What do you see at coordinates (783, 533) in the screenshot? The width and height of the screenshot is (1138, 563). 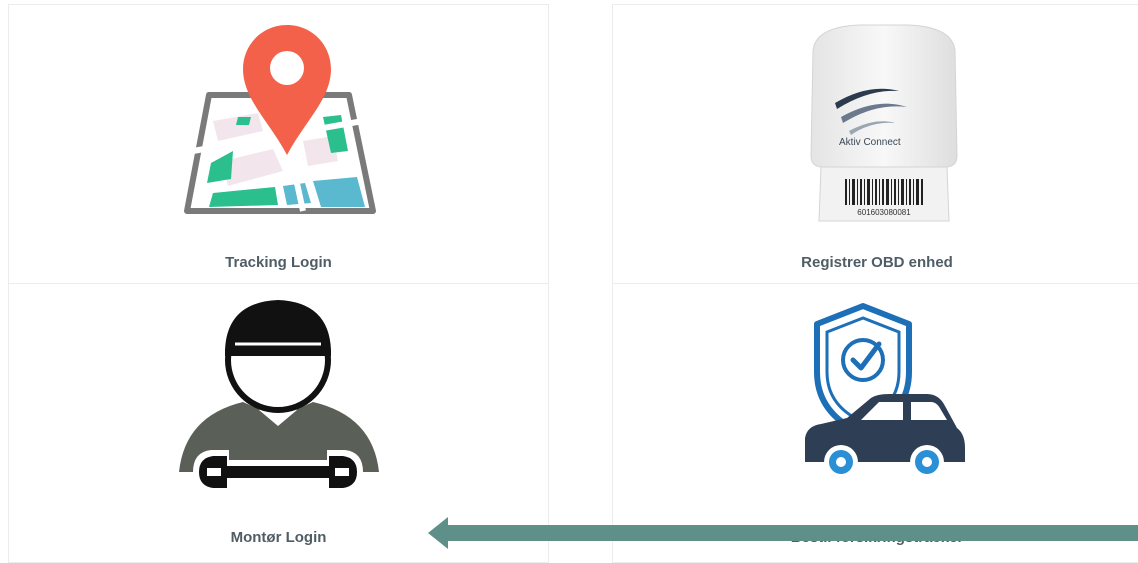 I see `left-arrow-icon` at bounding box center [783, 533].